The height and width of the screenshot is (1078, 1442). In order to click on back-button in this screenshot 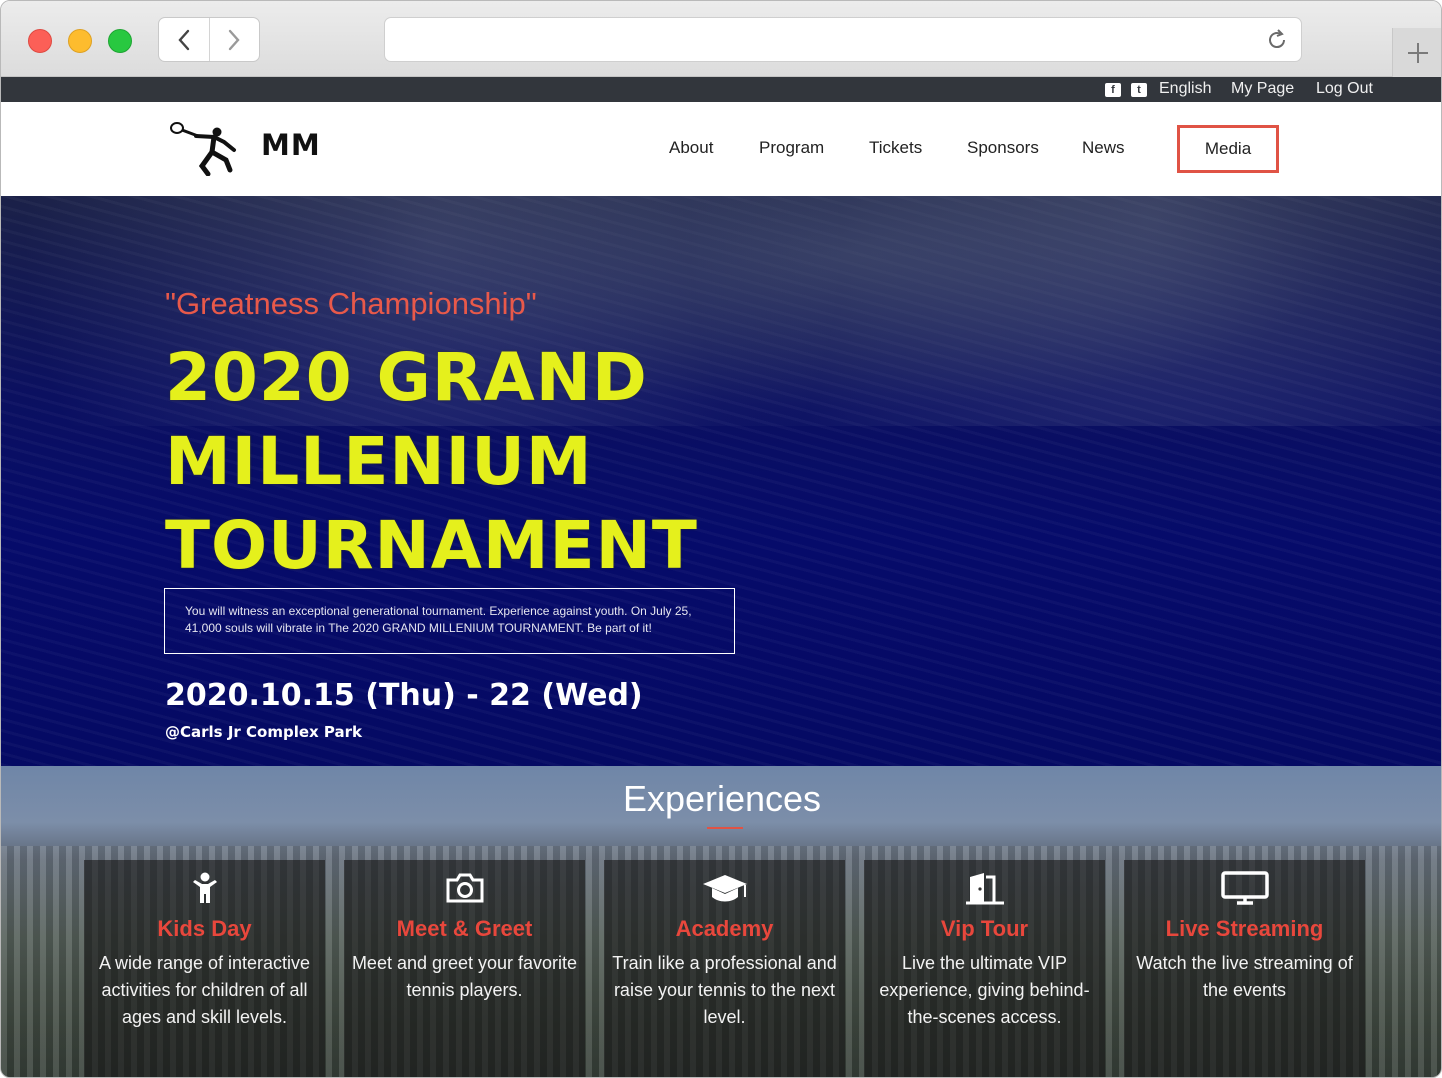, I will do `click(184, 39)`.